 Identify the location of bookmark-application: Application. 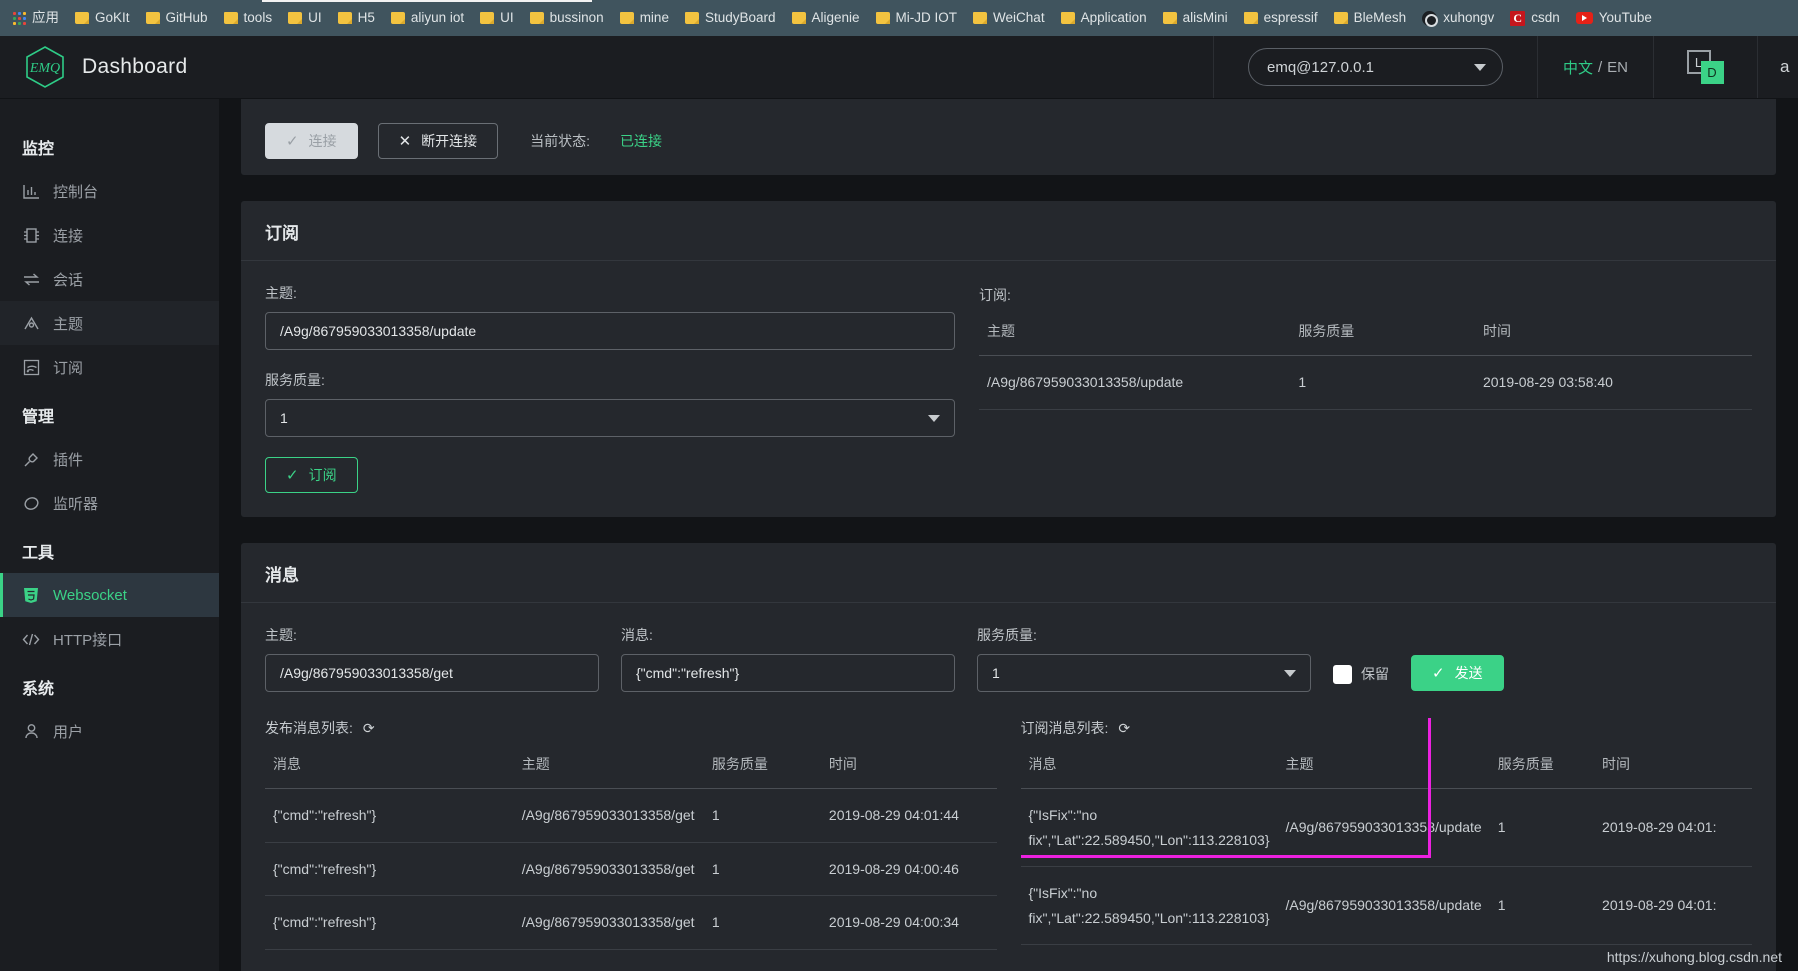
(1104, 18).